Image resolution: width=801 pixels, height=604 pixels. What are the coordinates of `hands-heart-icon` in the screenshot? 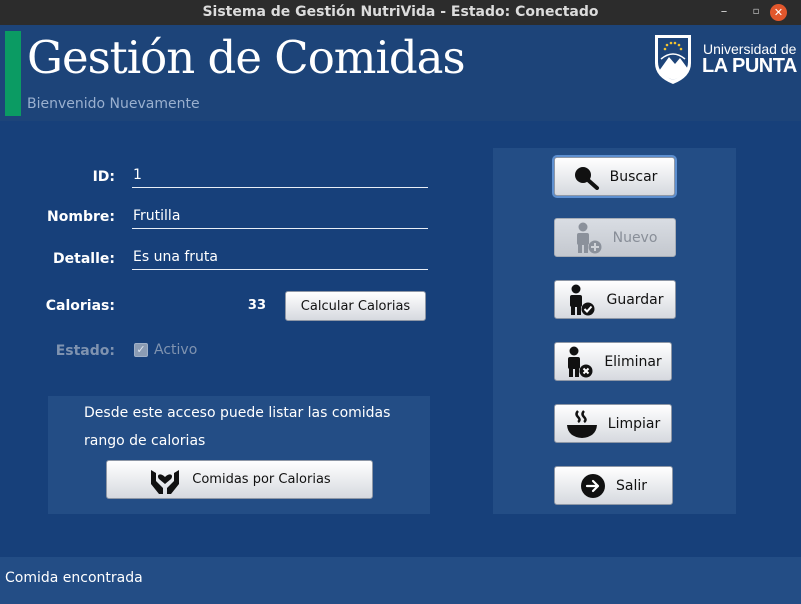 It's located at (165, 481).